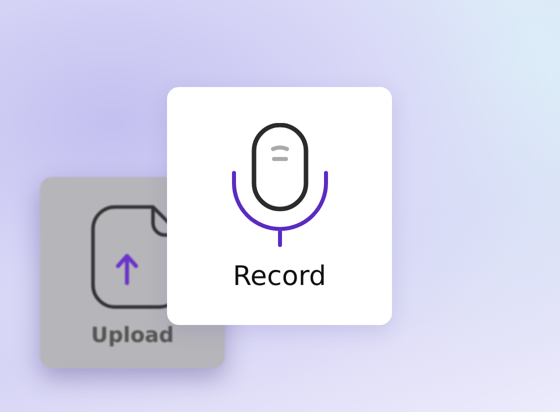  What do you see at coordinates (279, 276) in the screenshot?
I see `option-label: Record` at bounding box center [279, 276].